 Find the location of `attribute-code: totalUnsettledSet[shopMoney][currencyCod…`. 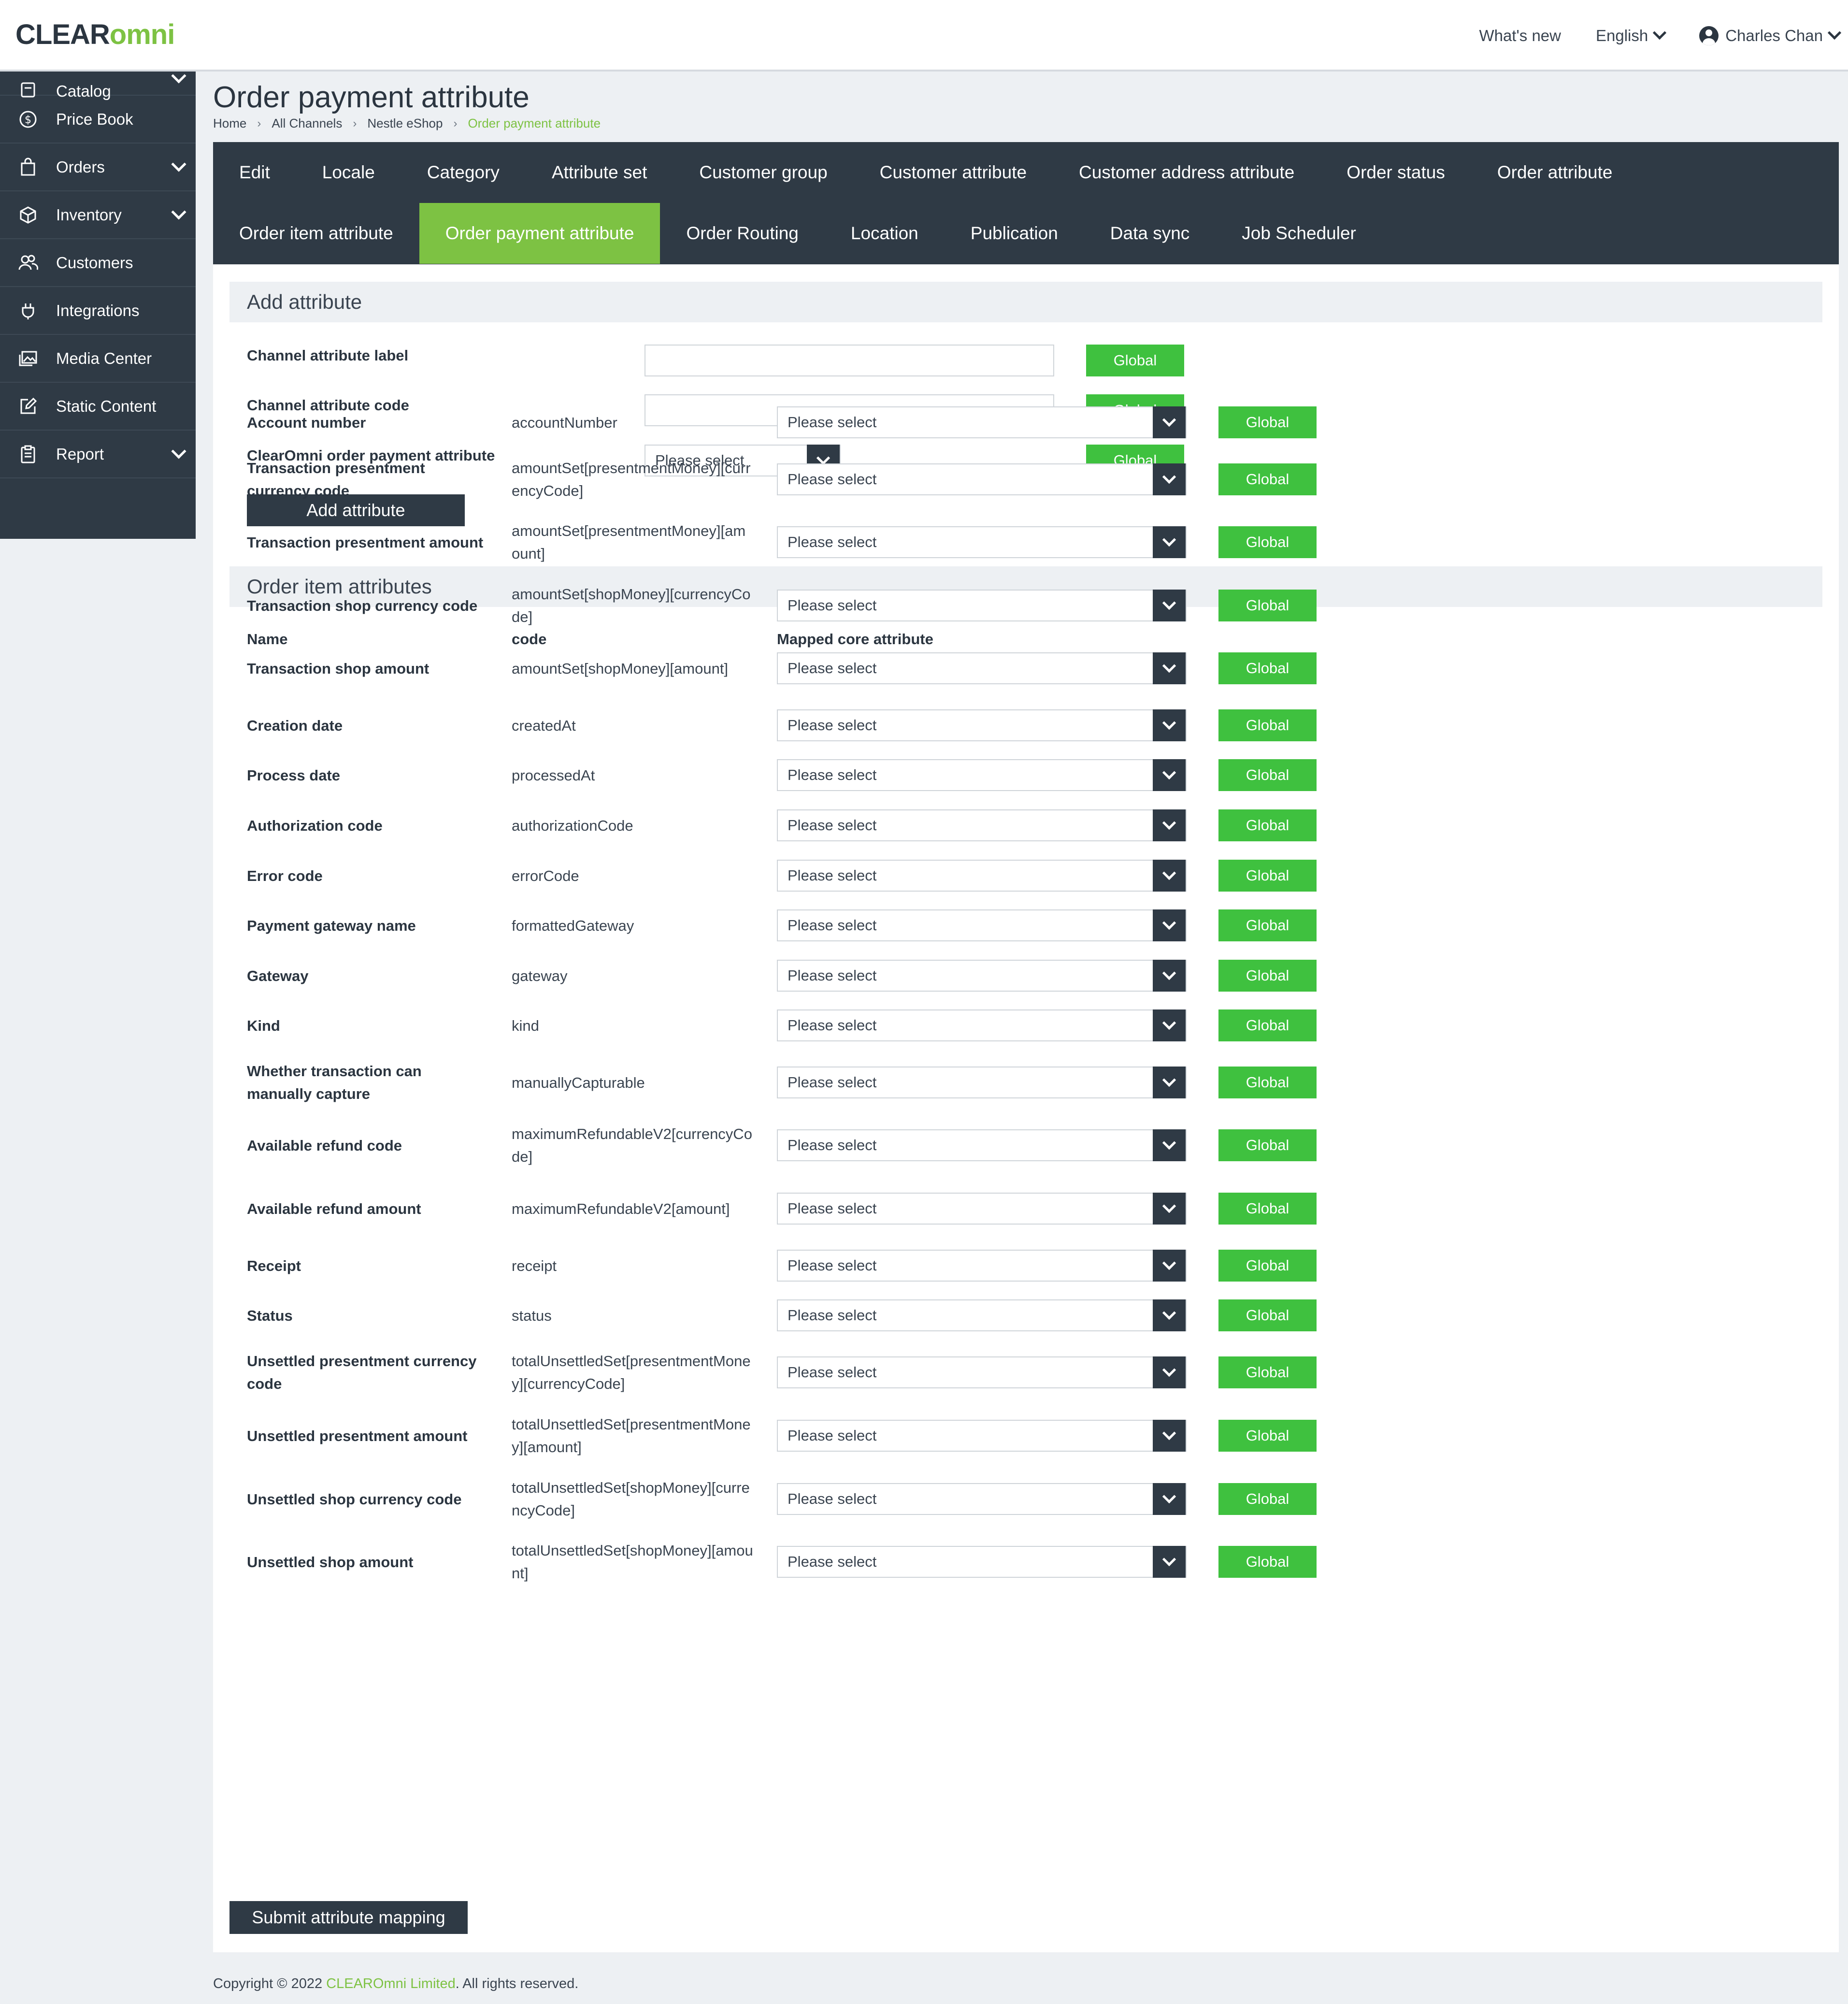

attribute-code: totalUnsettledSet[shopMoney][currencyCod… is located at coordinates (631, 1499).